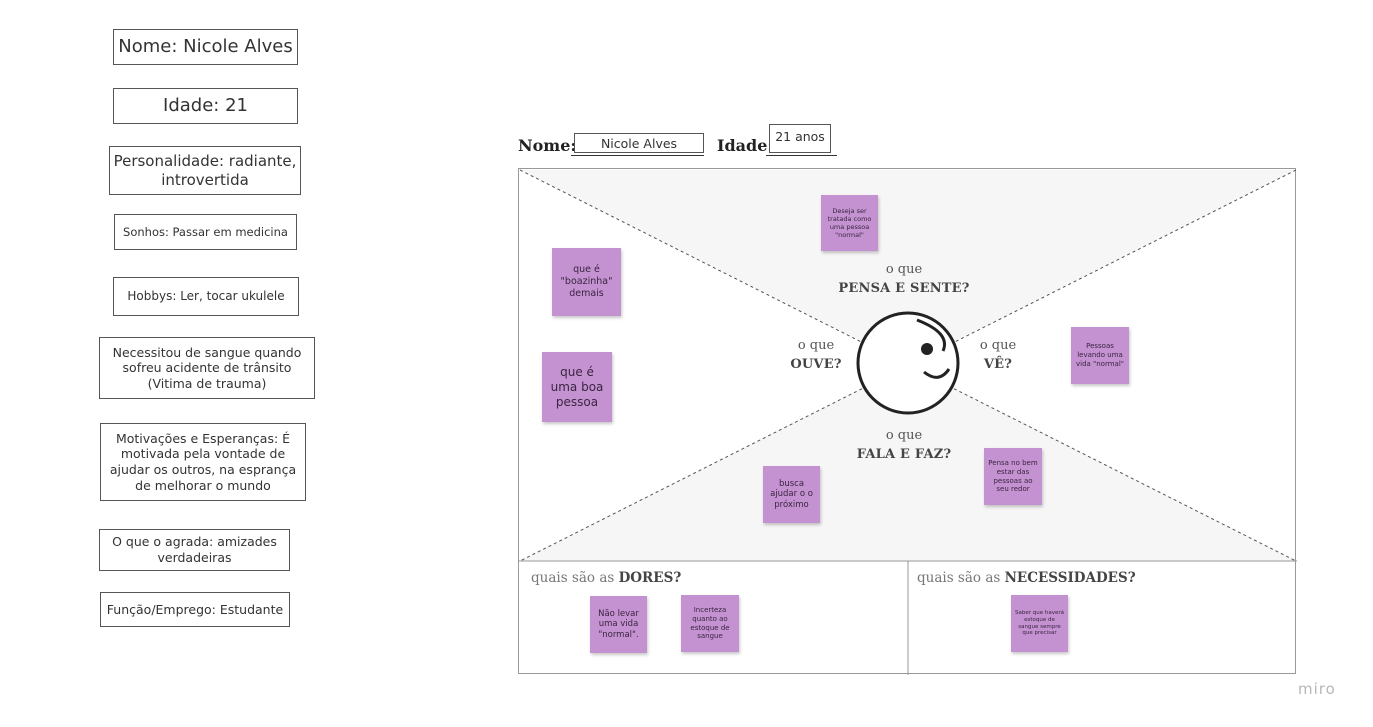  Describe the element at coordinates (904, 288) in the screenshot. I see `quadrant-pensa-title: PENSA E SENTE?` at that location.